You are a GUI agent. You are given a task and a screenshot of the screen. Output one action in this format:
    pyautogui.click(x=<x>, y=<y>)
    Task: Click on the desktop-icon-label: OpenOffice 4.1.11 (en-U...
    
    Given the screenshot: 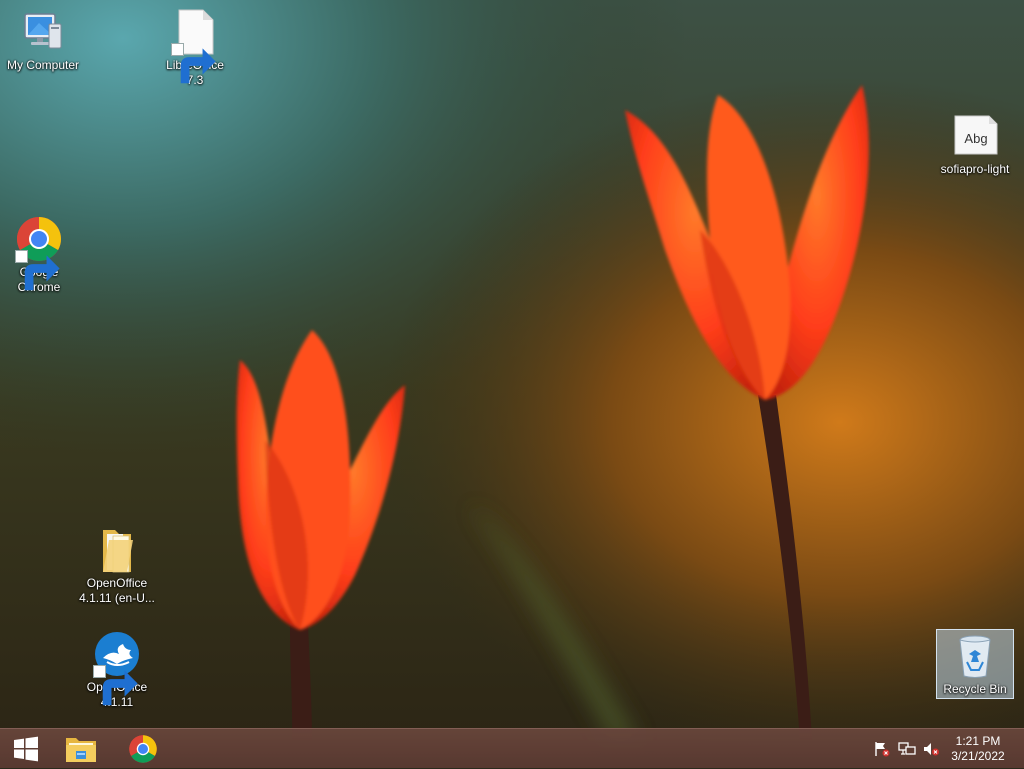 What is the action you would take?
    pyautogui.click(x=117, y=590)
    